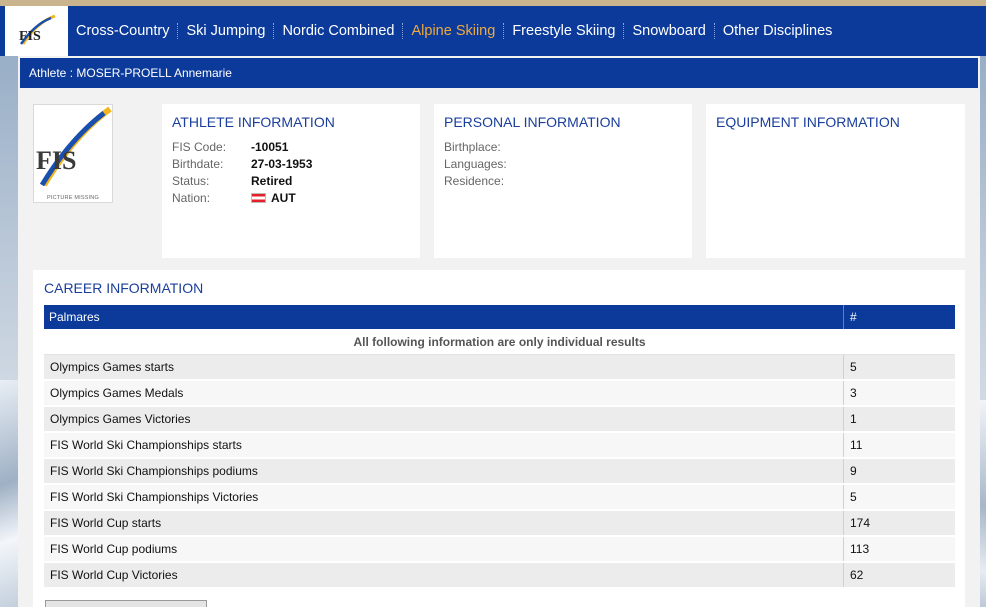 This screenshot has width=986, height=607. Describe the element at coordinates (899, 393) in the screenshot. I see `stat-count: 3` at that location.